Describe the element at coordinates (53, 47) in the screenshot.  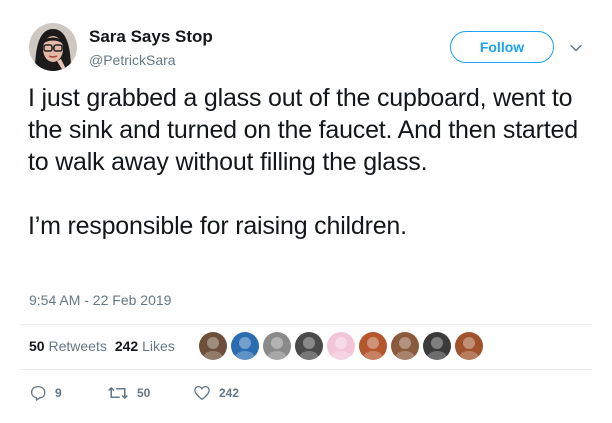
I see `user-avatar` at that location.